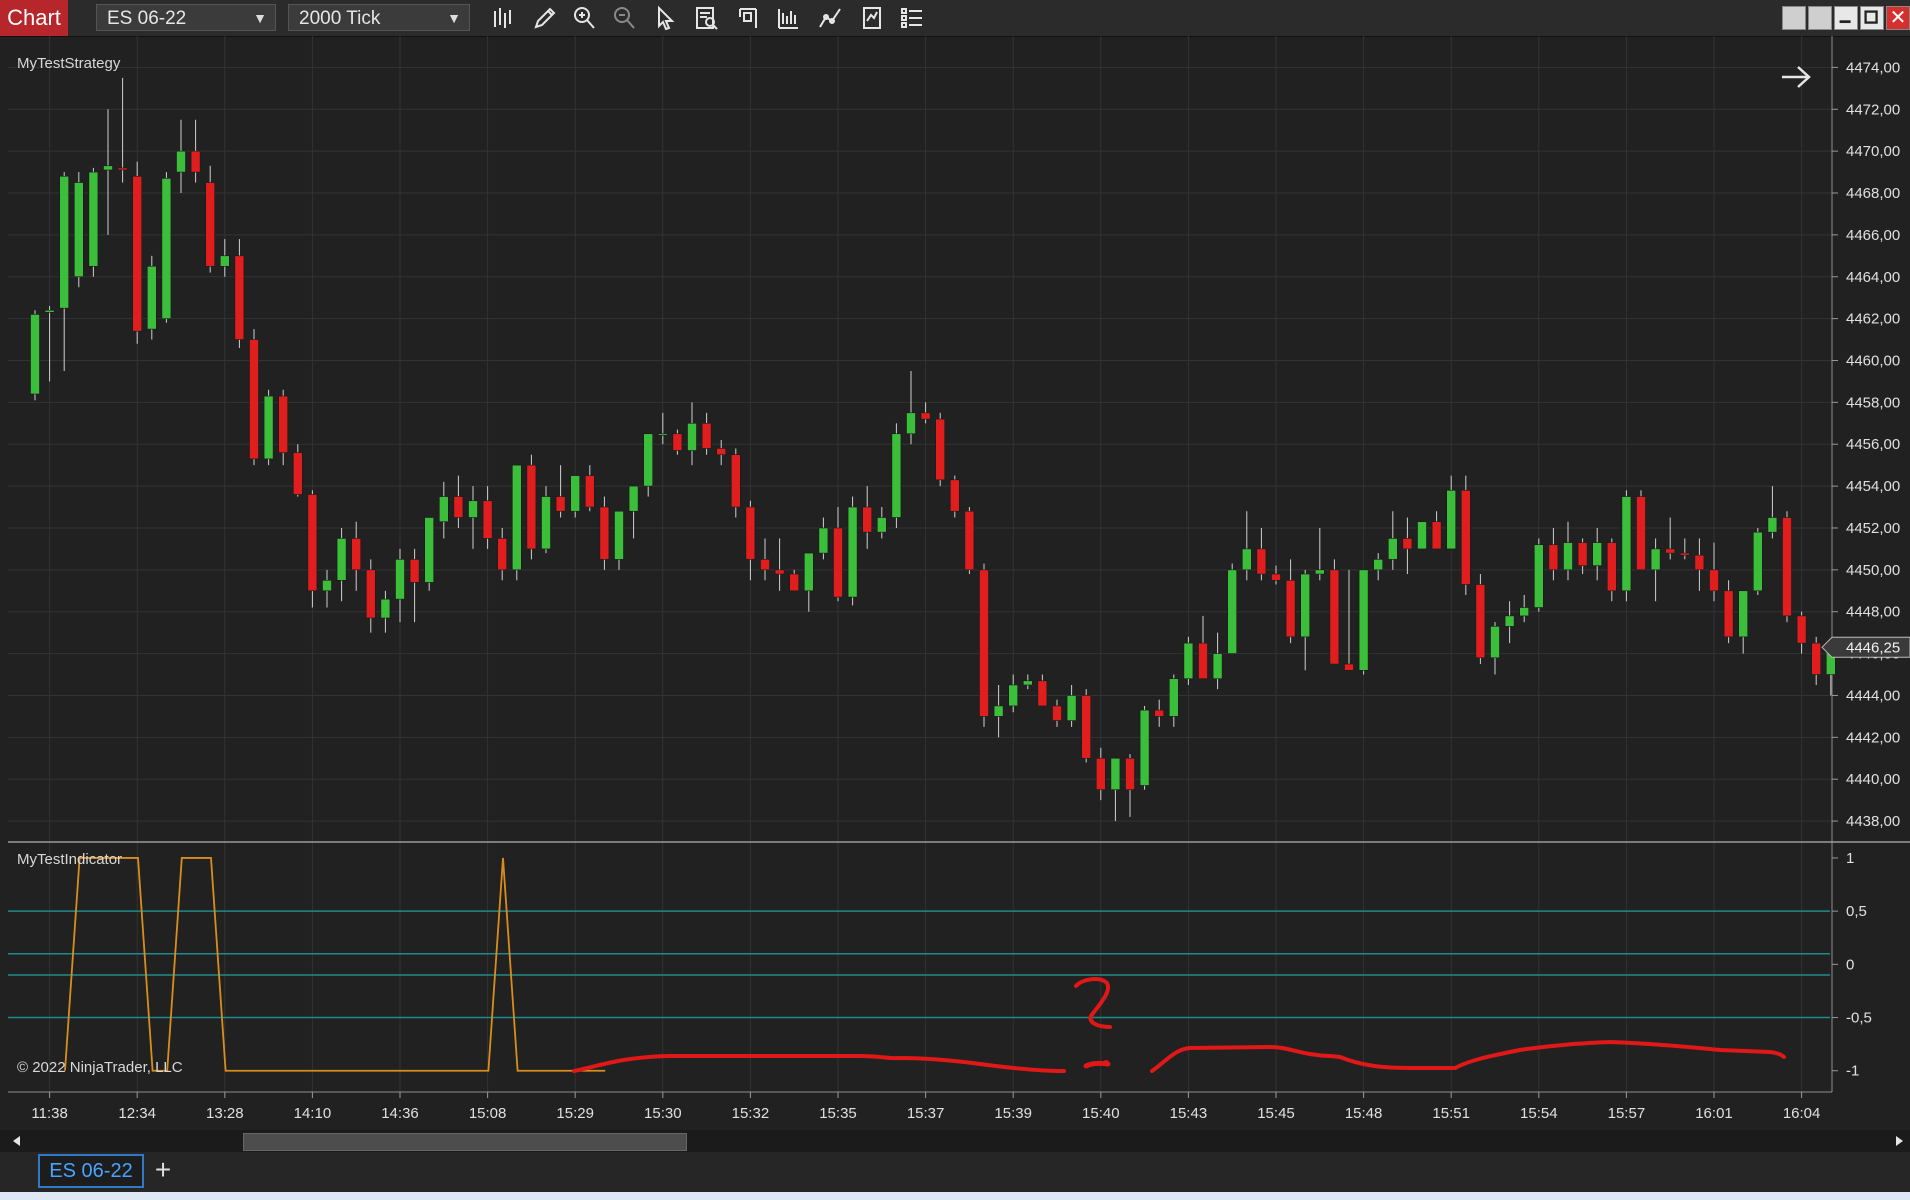  Describe the element at coordinates (163, 1171) in the screenshot. I see `add-tab-button: +` at that location.